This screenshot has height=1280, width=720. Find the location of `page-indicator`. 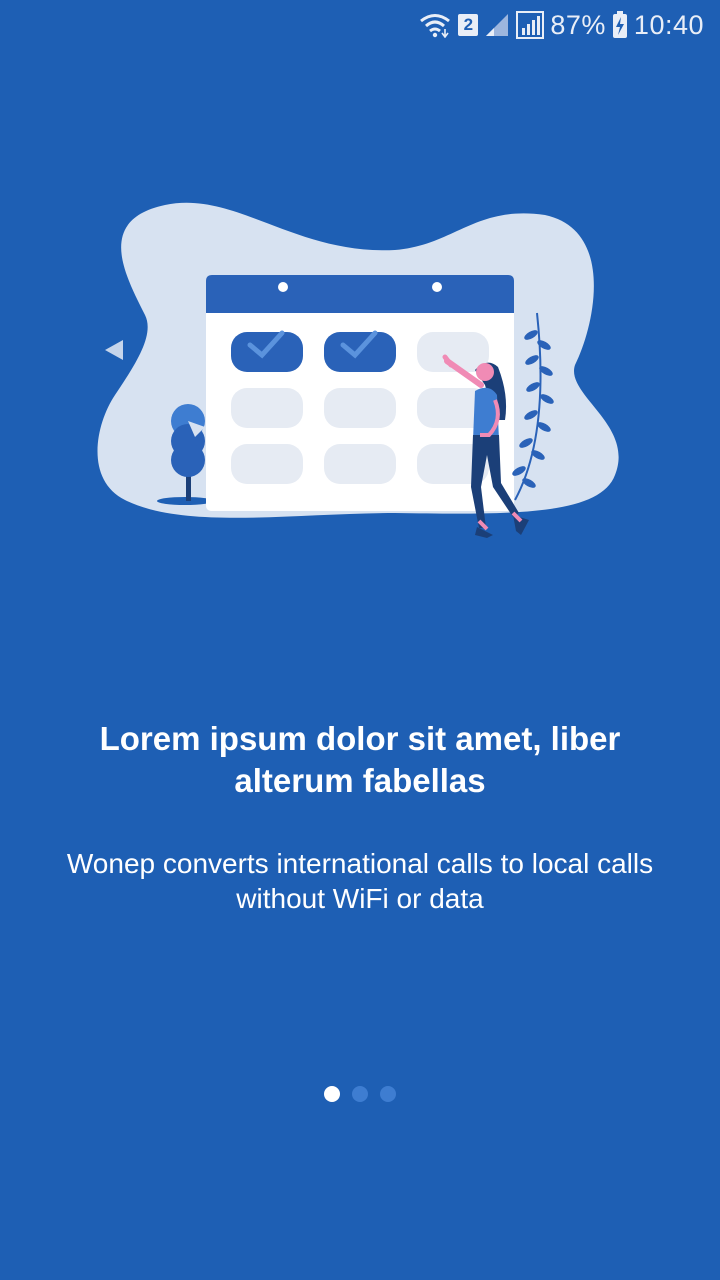

page-indicator is located at coordinates (360, 1094).